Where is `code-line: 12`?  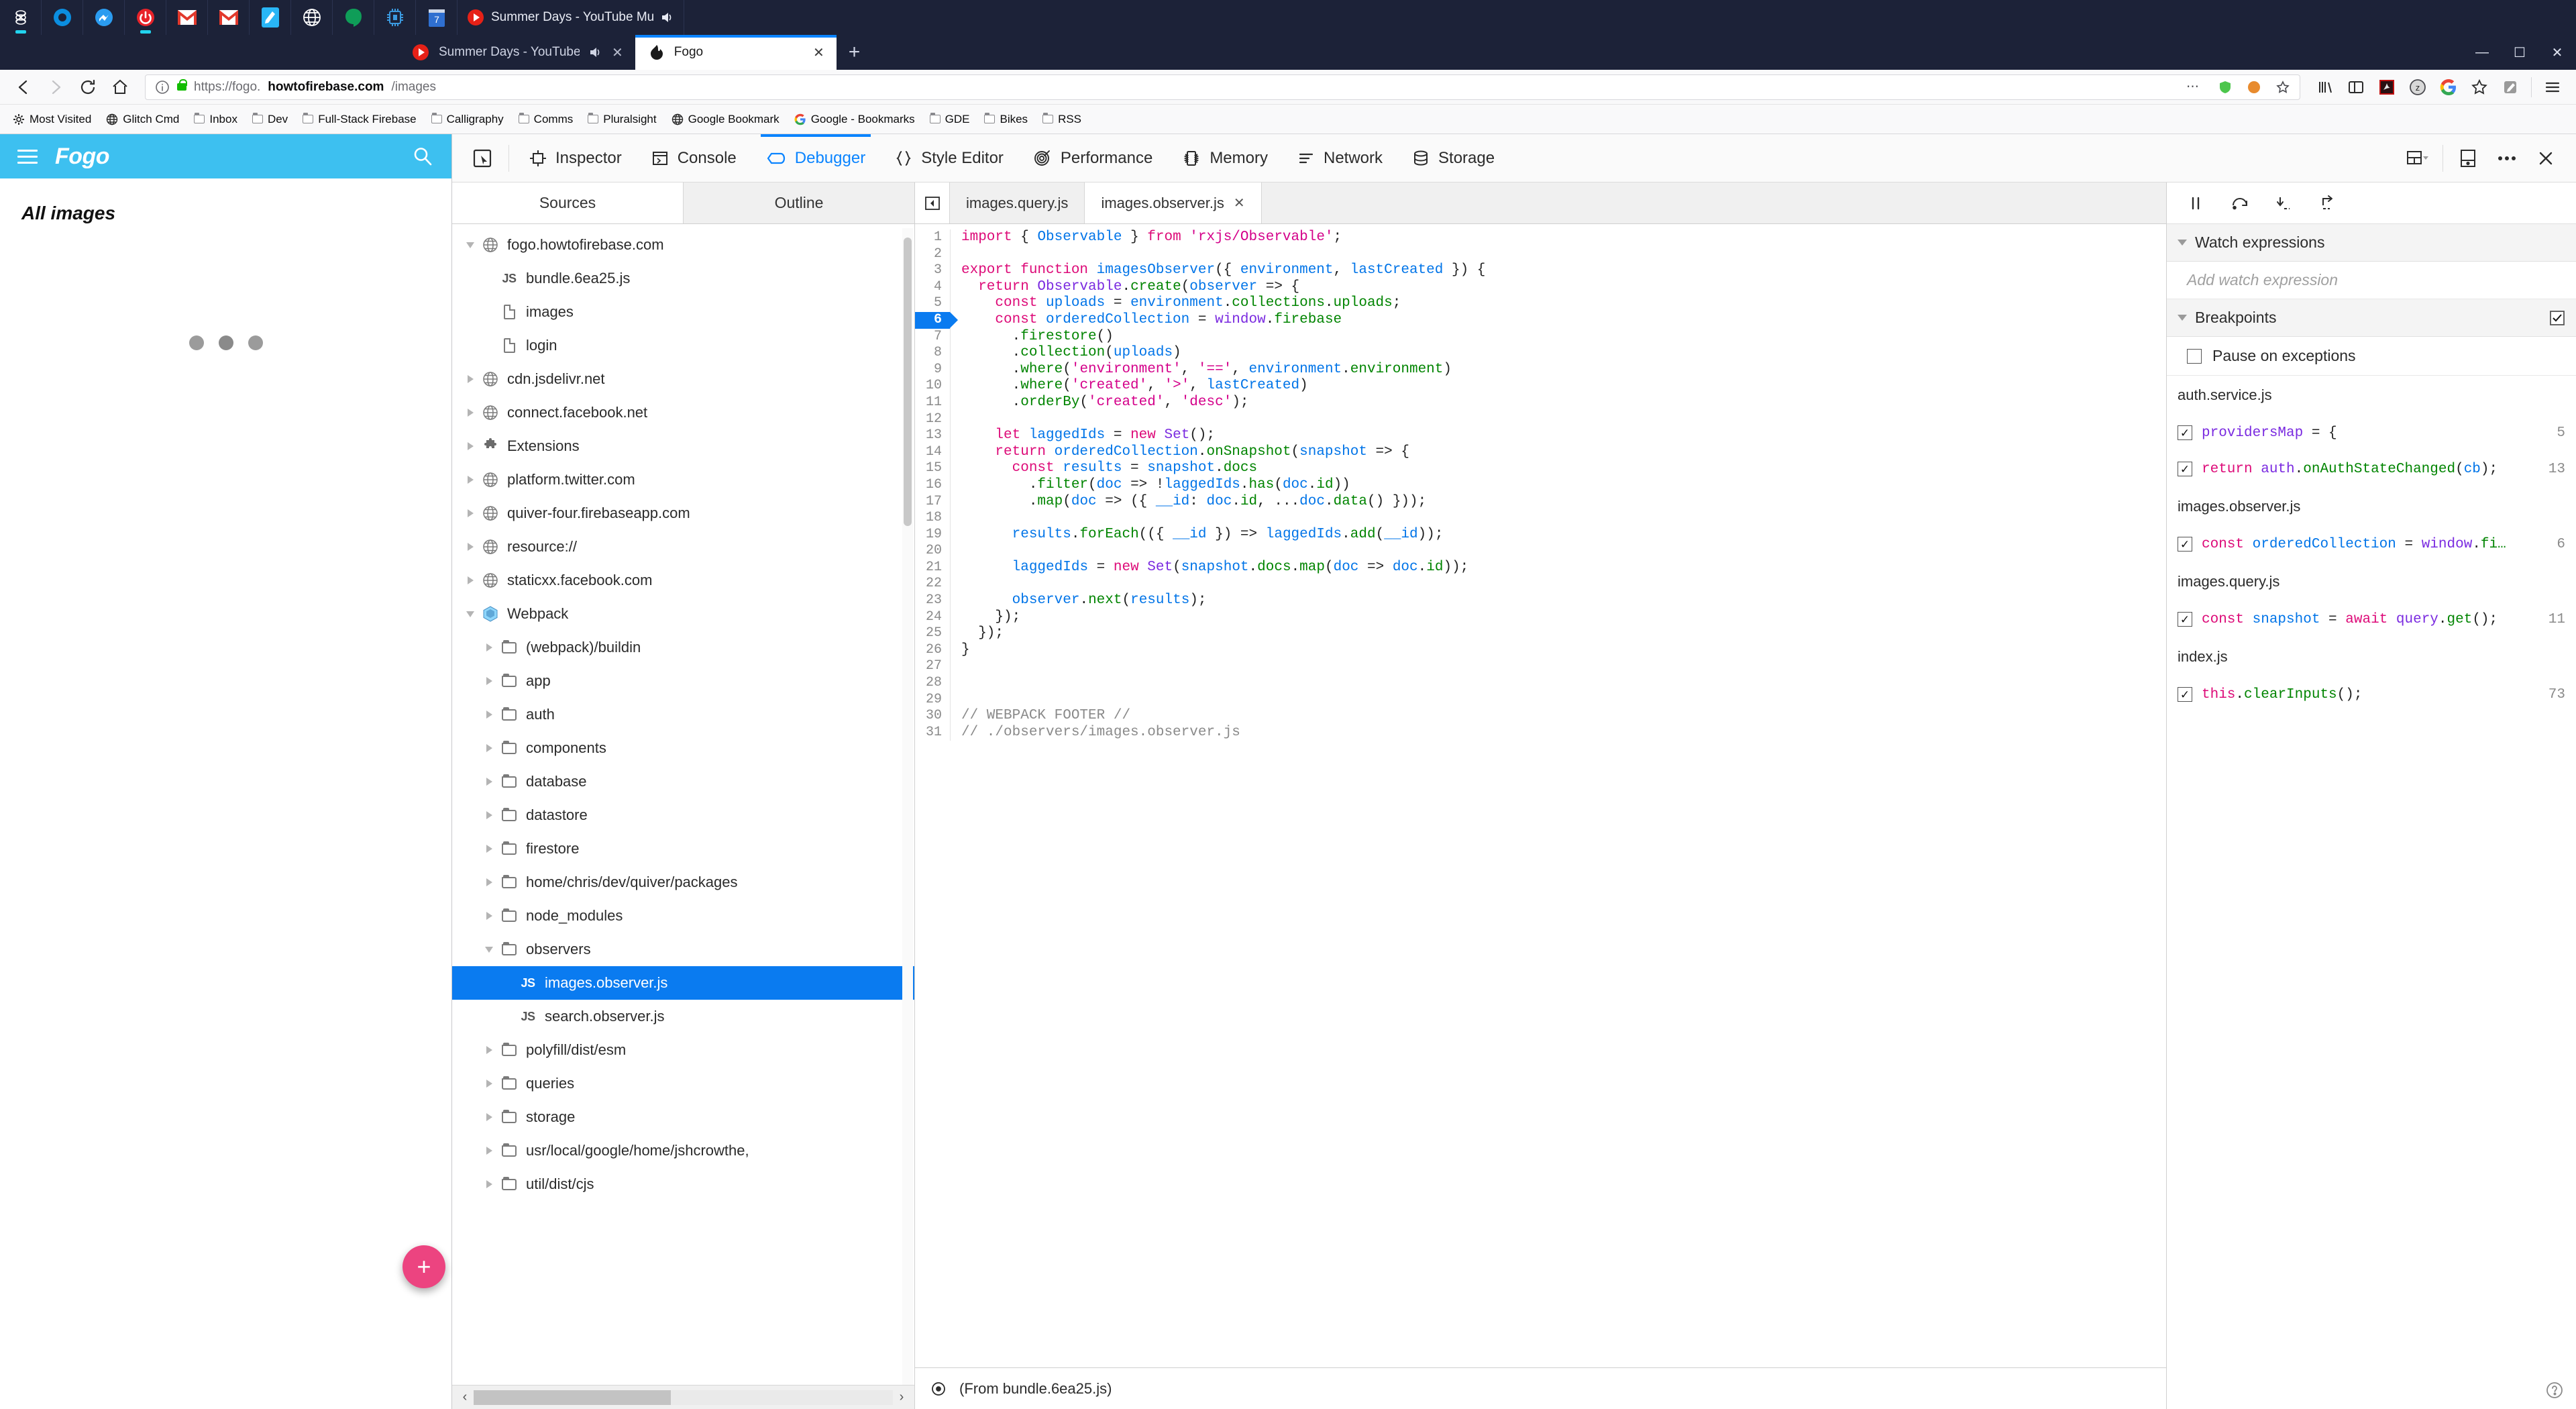
code-line: 12 is located at coordinates (1540, 419).